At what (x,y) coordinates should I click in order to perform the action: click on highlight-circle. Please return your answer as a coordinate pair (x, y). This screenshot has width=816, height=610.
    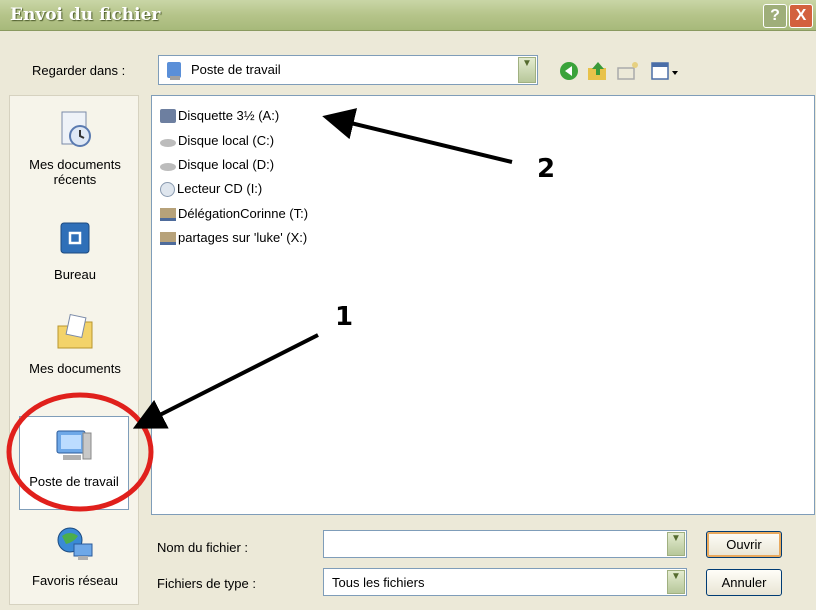
    Looking at the image, I should click on (80, 452).